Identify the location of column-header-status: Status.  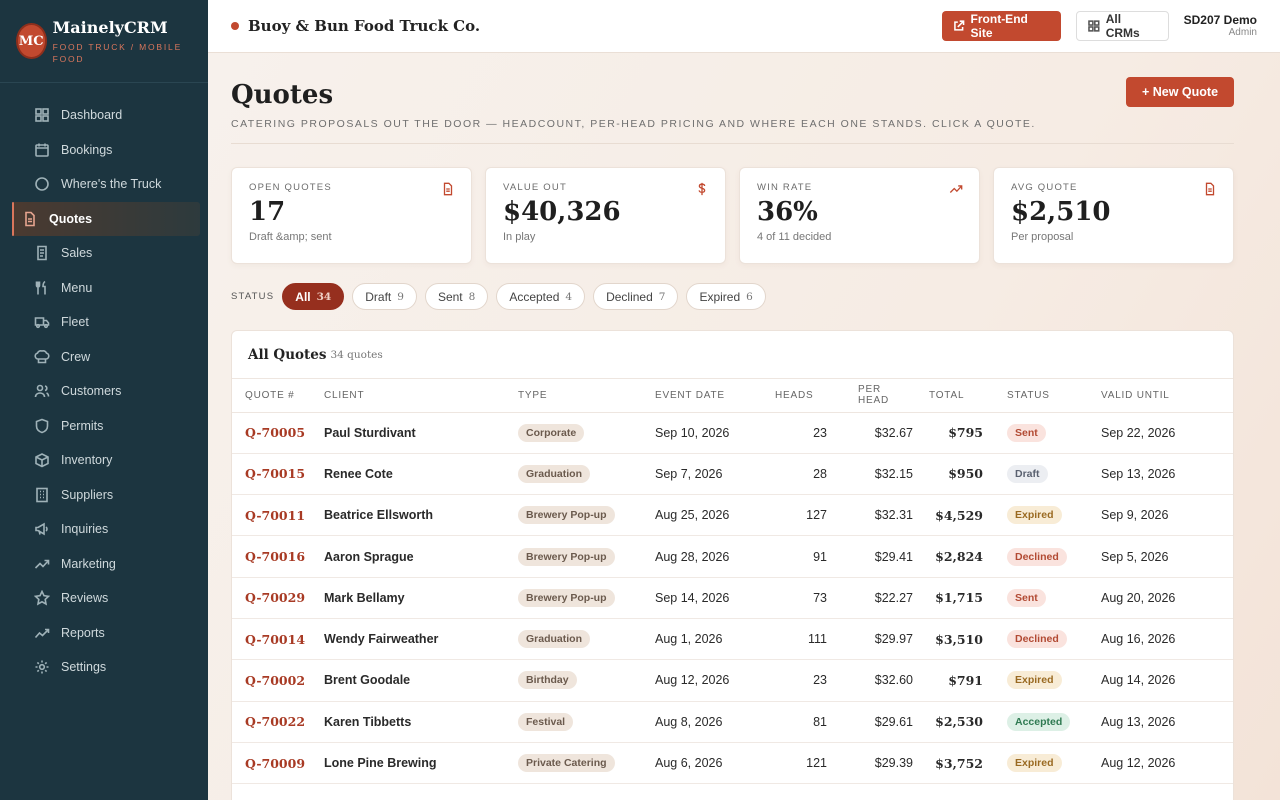
(1042, 396).